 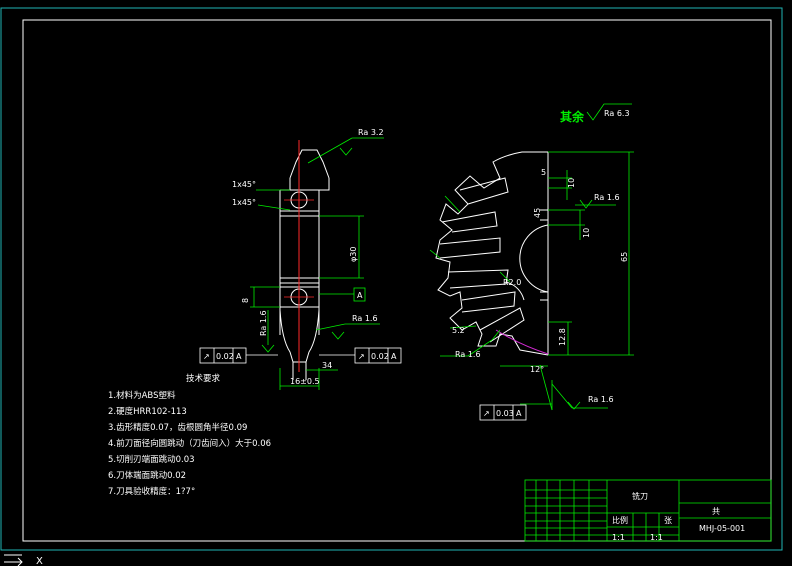 What do you see at coordinates (380, 356) in the screenshot?
I see `tol-mid-value: 0.02` at bounding box center [380, 356].